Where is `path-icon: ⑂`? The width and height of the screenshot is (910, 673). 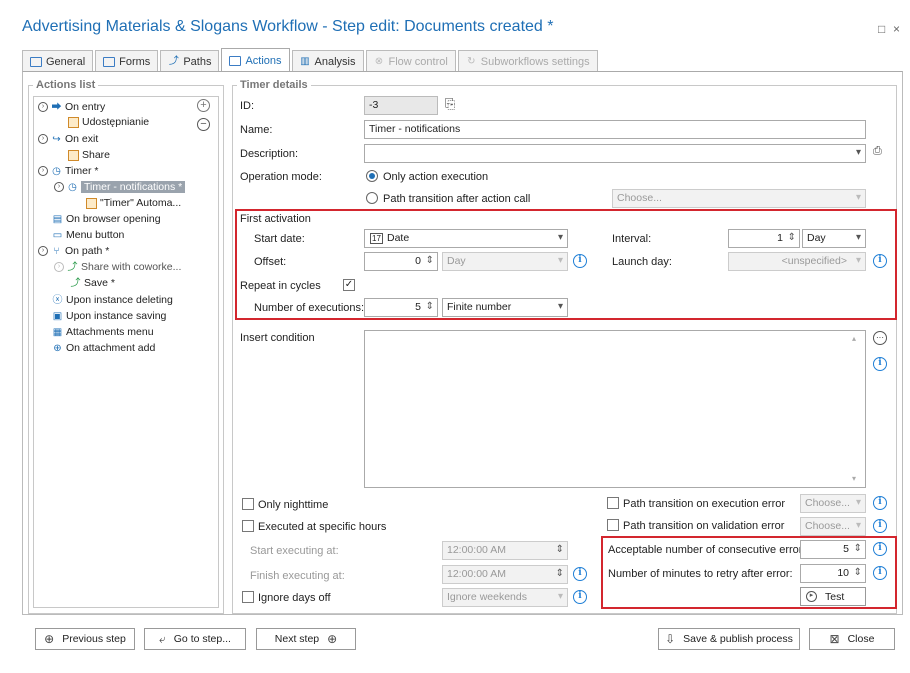
path-icon: ⑂ is located at coordinates (56, 251).